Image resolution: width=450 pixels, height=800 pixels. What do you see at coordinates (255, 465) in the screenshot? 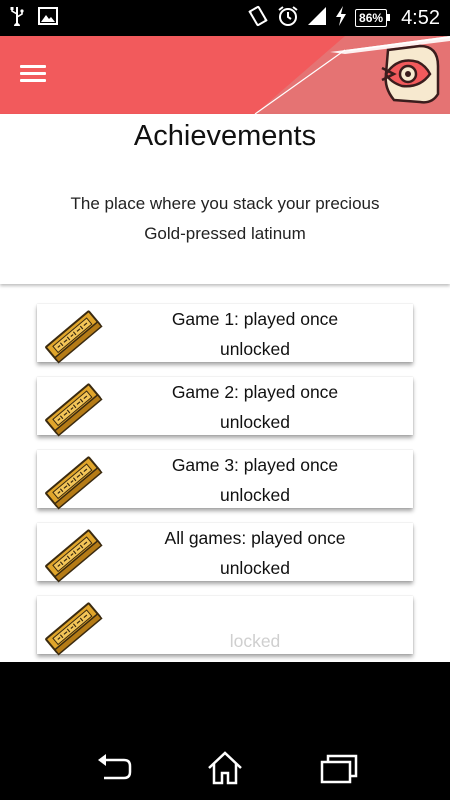
I see `achievement-title: Game 3: played once` at bounding box center [255, 465].